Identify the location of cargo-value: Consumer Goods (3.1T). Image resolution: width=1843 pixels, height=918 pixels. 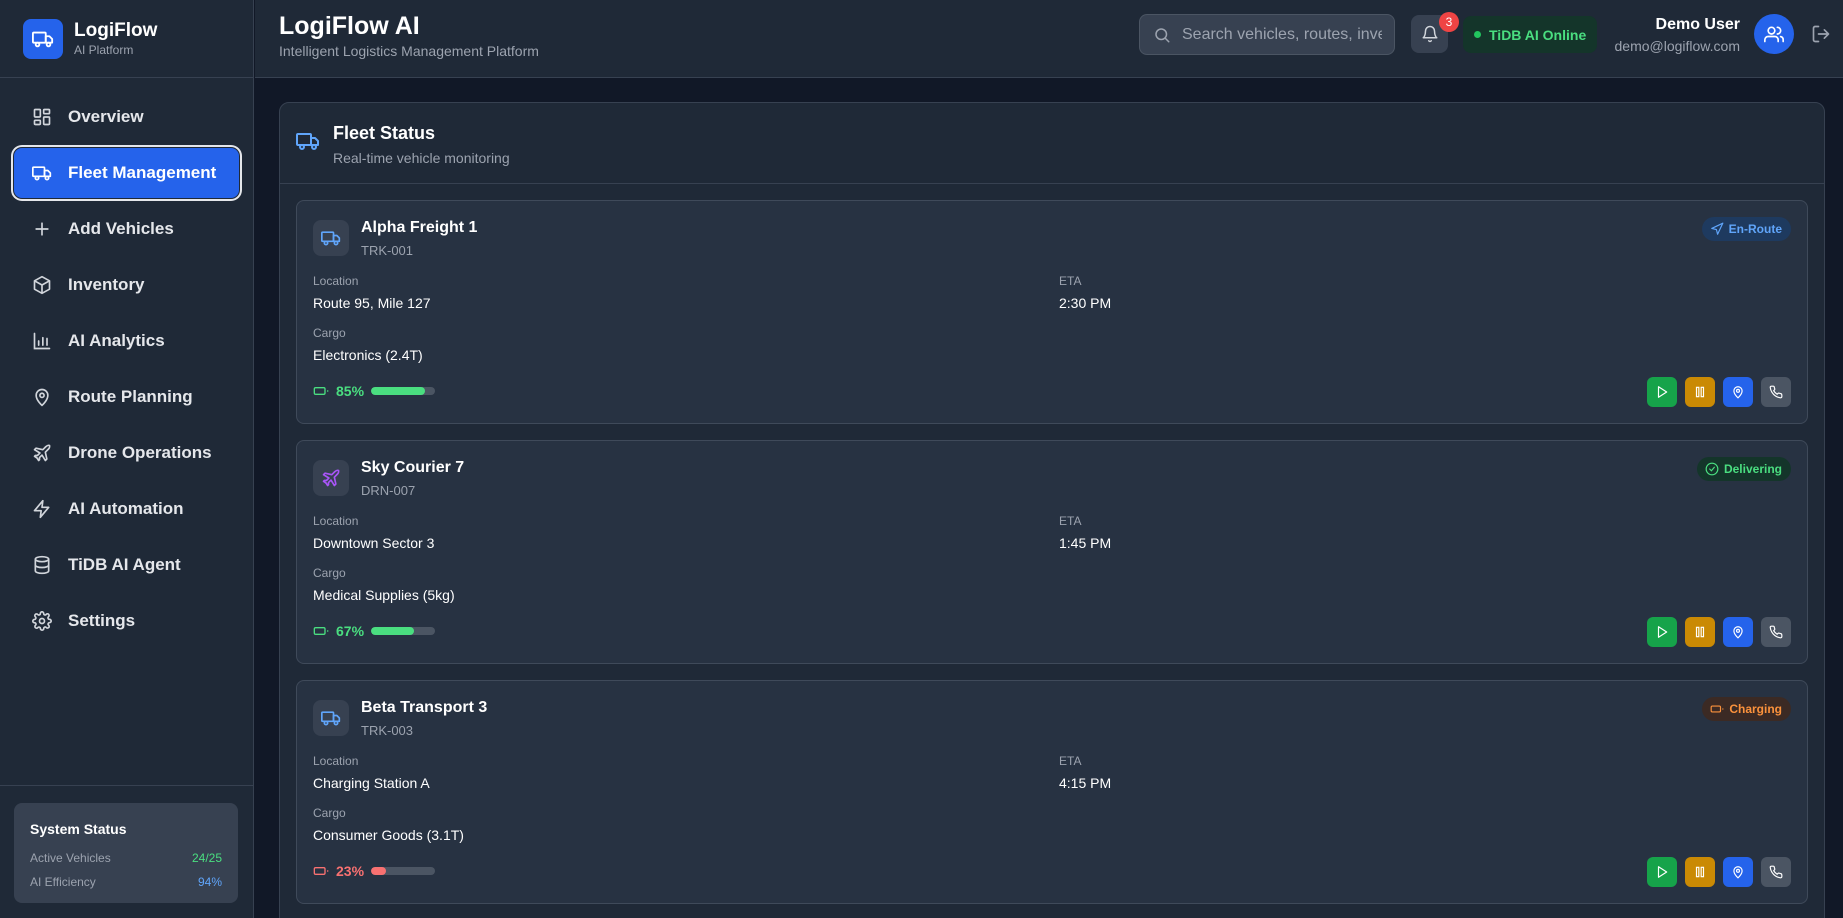
(388, 835).